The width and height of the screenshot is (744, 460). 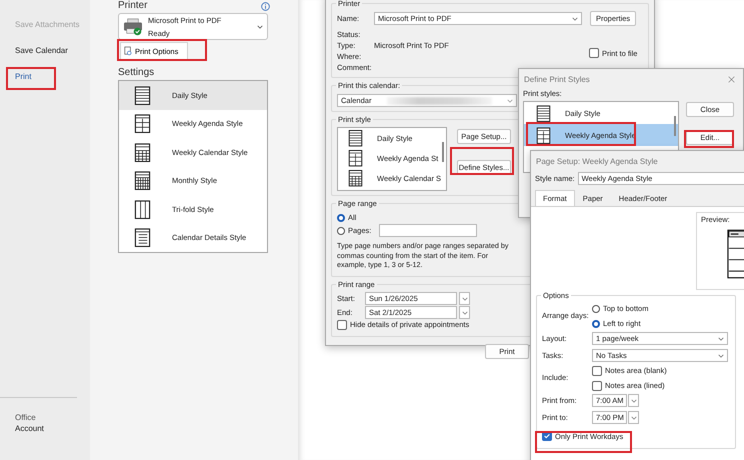 What do you see at coordinates (597, 161) in the screenshot?
I see `dialog-title: Page Setup: Weekly Agenda Style` at bounding box center [597, 161].